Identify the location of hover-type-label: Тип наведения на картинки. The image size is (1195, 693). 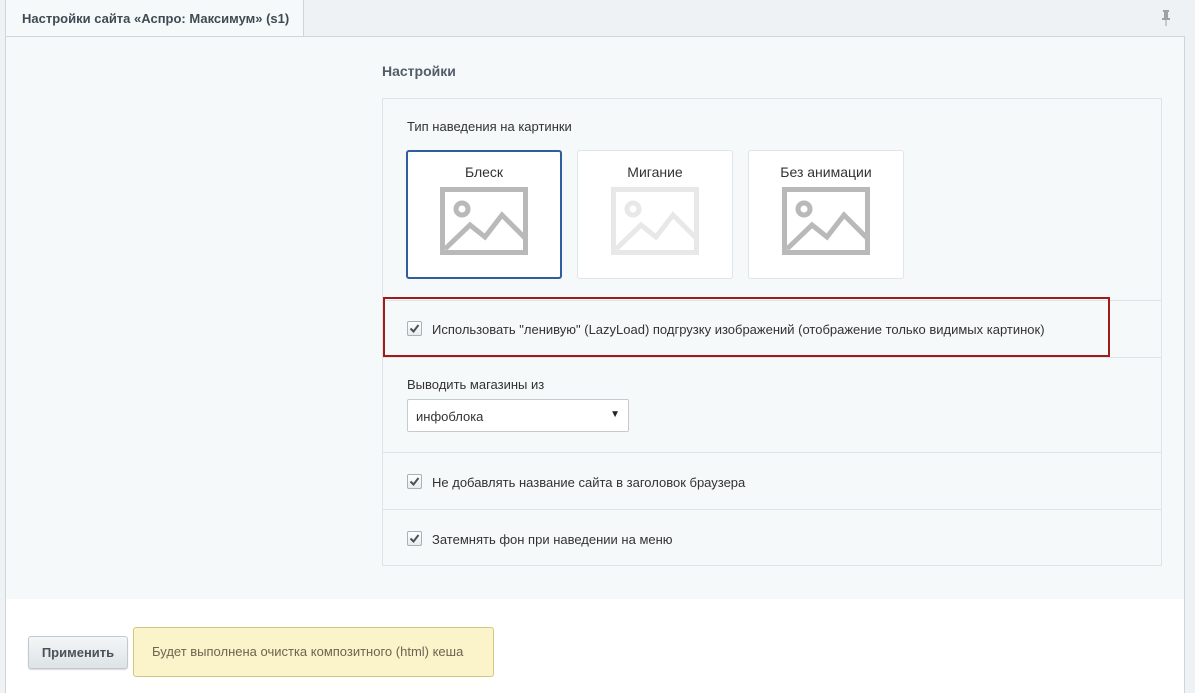
(489, 126).